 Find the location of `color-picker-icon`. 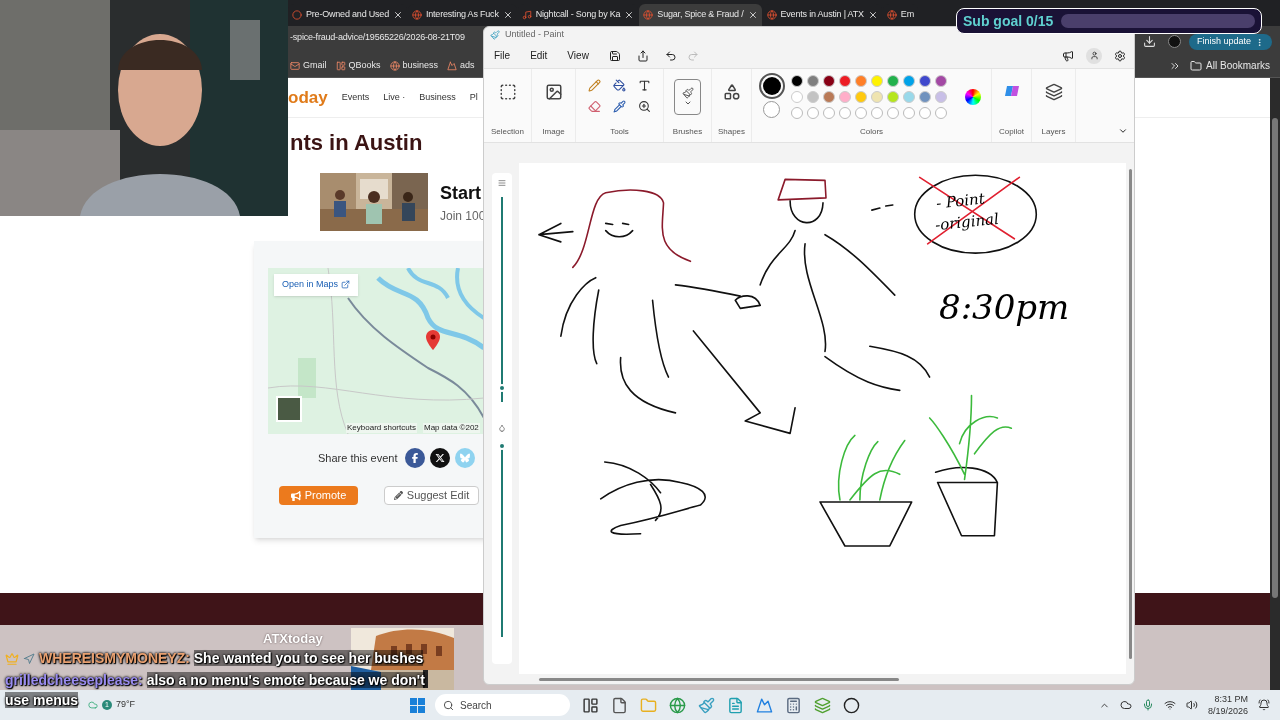

color-picker-icon is located at coordinates (619, 106).